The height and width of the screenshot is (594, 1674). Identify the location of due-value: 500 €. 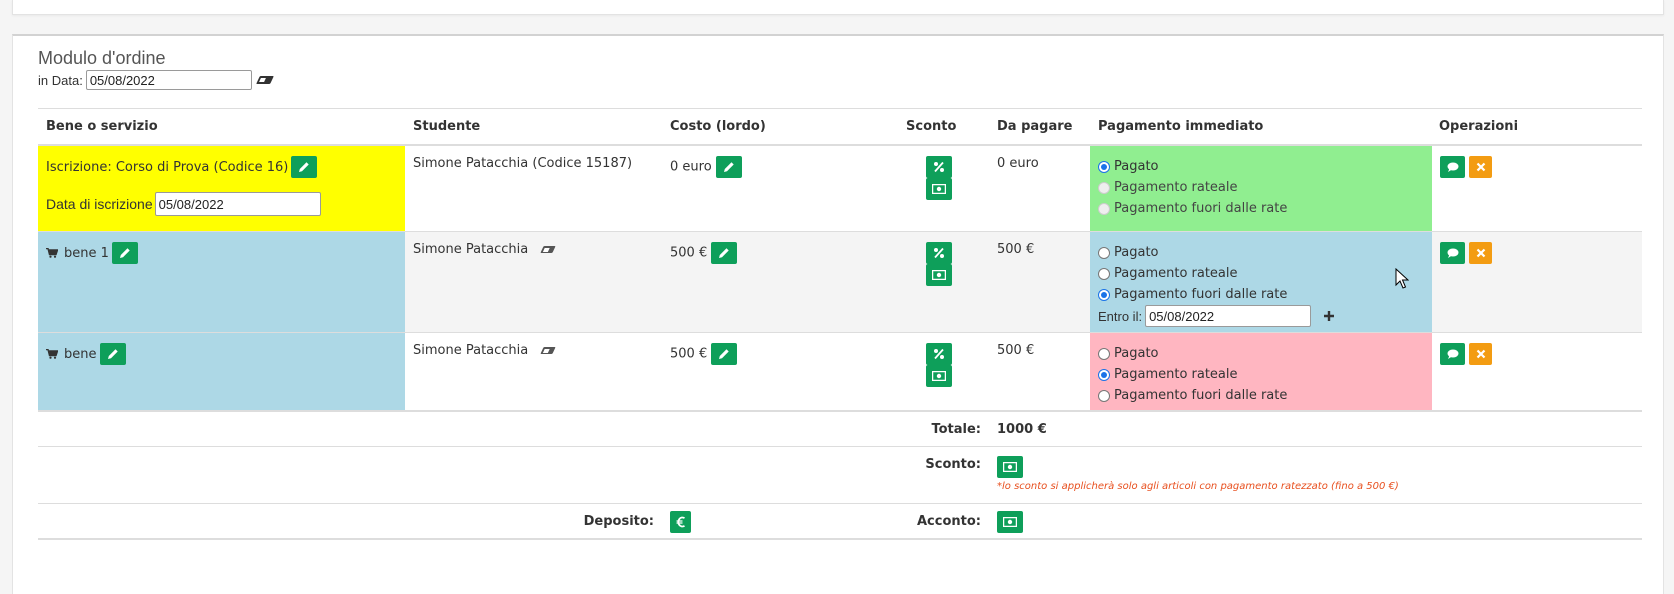
(1016, 249).